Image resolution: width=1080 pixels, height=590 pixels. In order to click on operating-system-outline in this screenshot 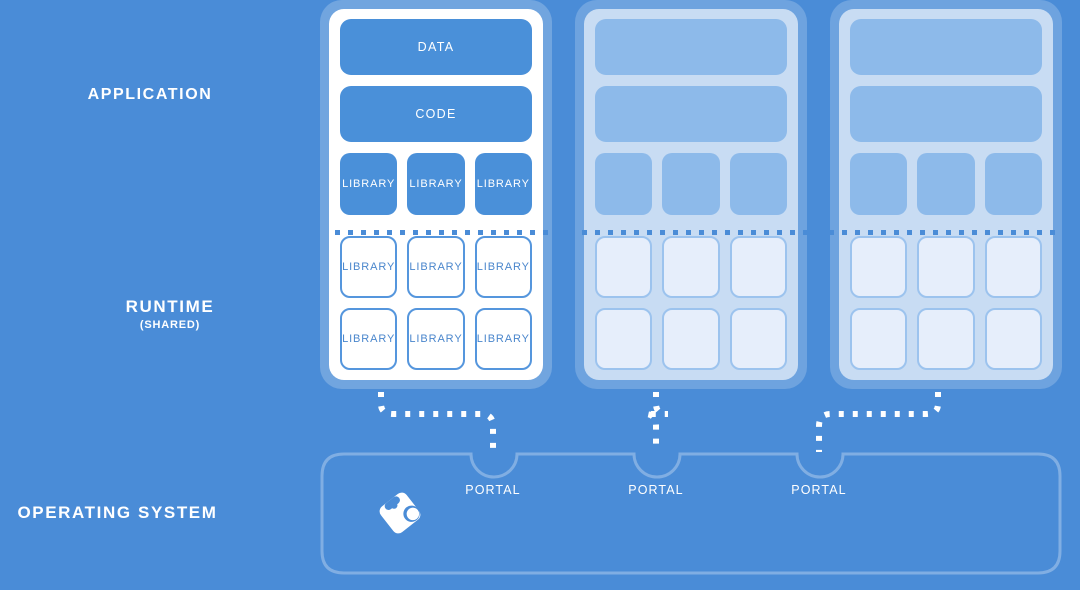, I will do `click(691, 513)`.